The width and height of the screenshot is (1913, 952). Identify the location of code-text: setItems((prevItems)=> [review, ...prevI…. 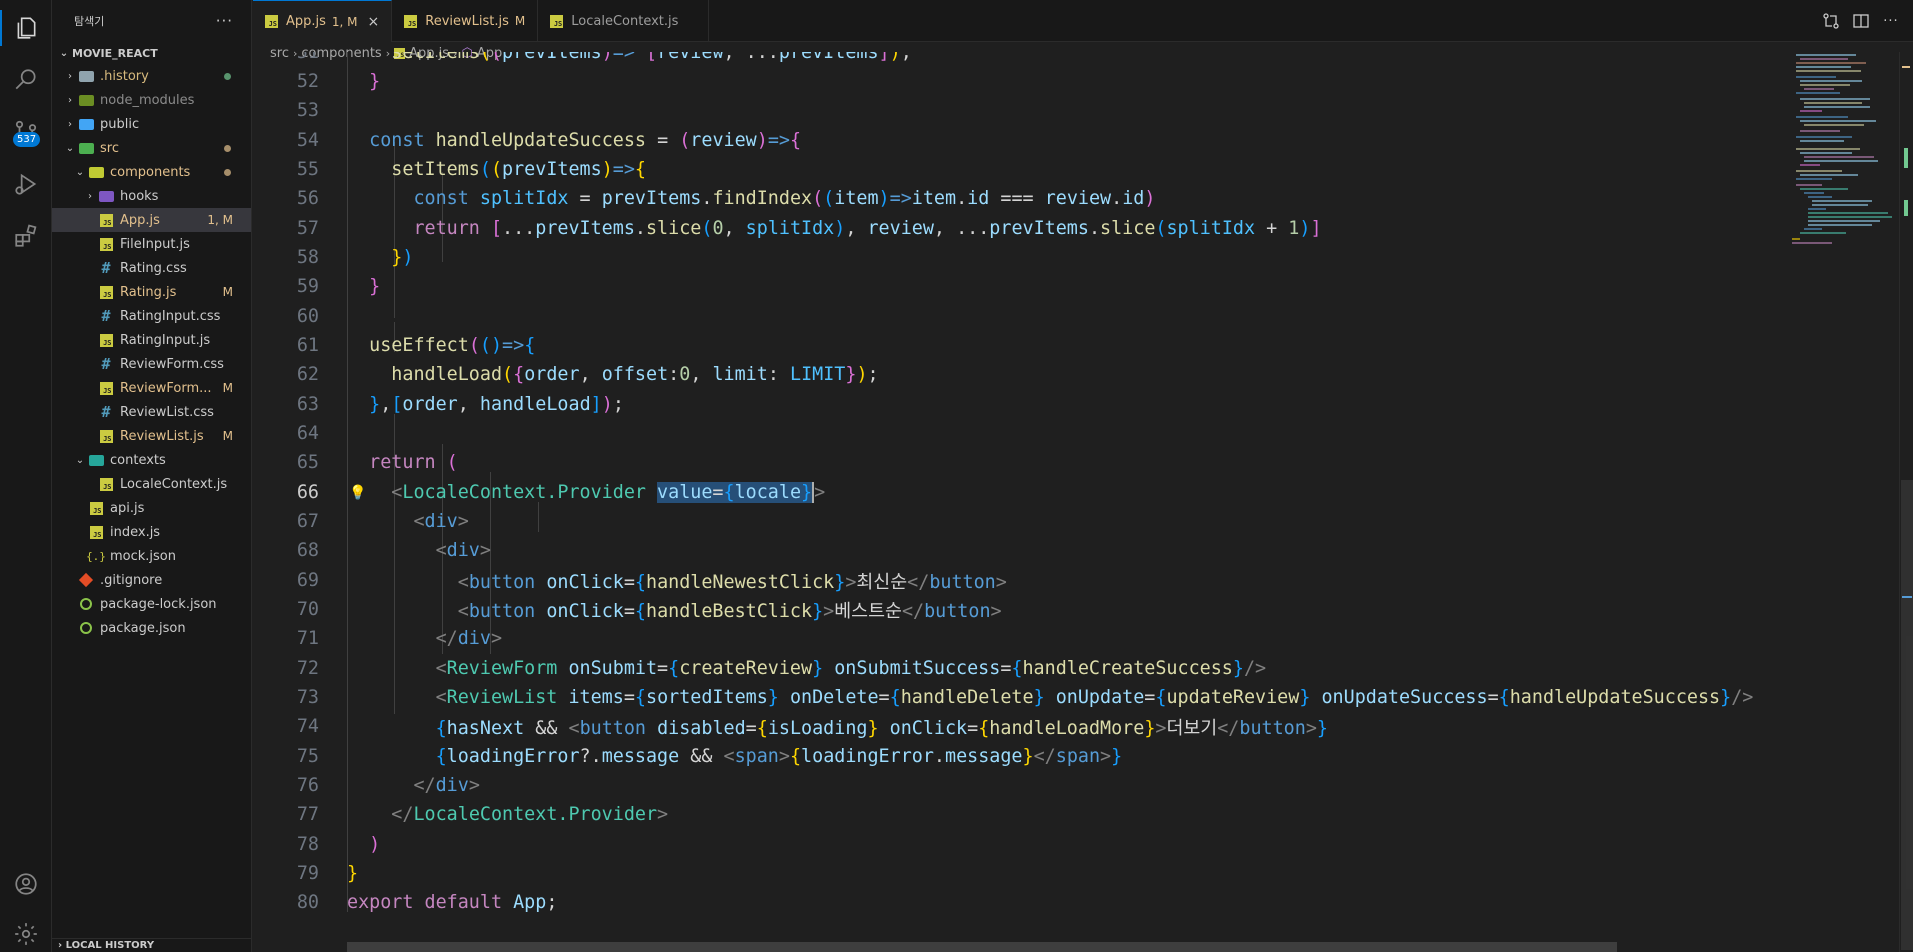
(651, 58).